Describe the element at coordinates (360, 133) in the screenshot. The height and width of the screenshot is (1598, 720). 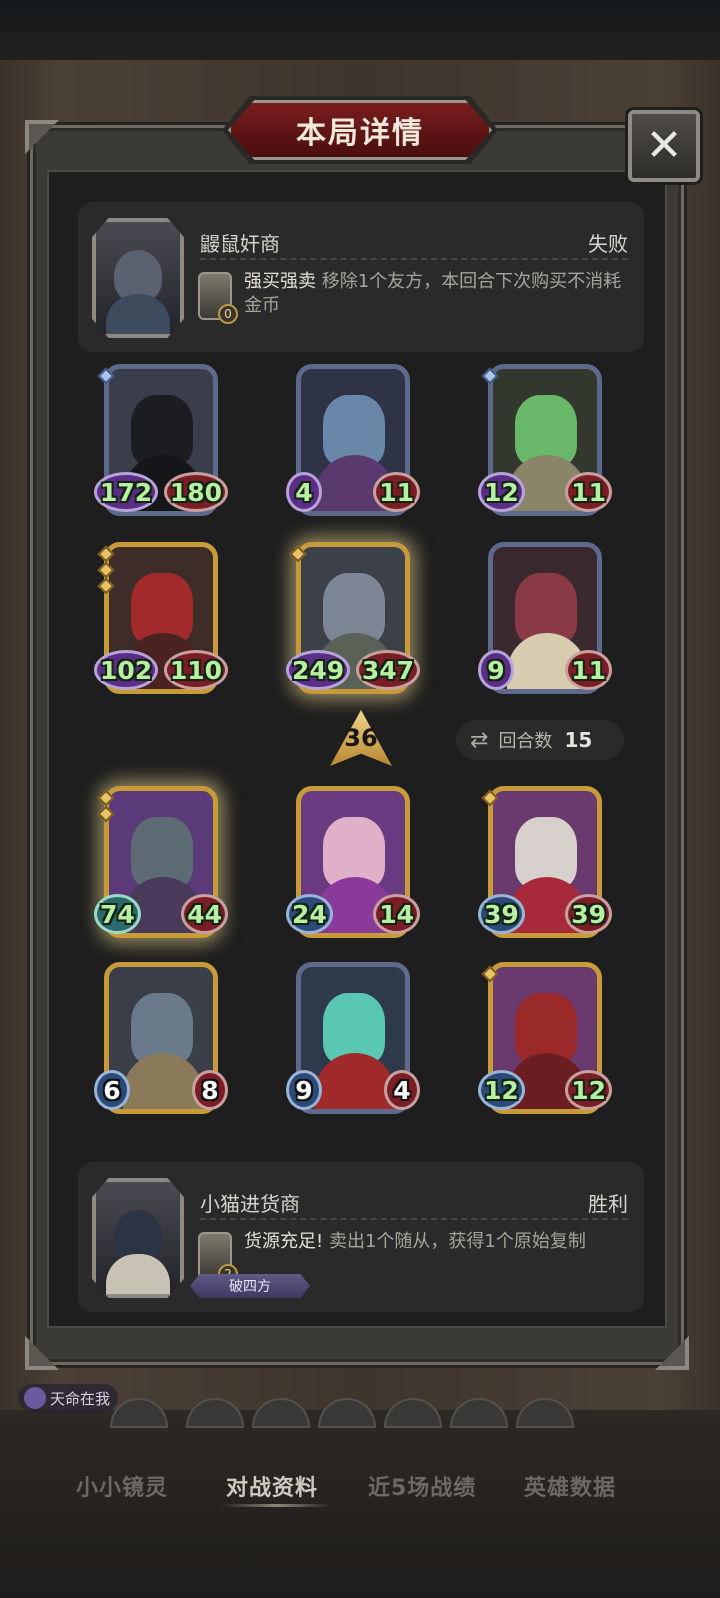
I see `dialog-title: 本局详情` at that location.